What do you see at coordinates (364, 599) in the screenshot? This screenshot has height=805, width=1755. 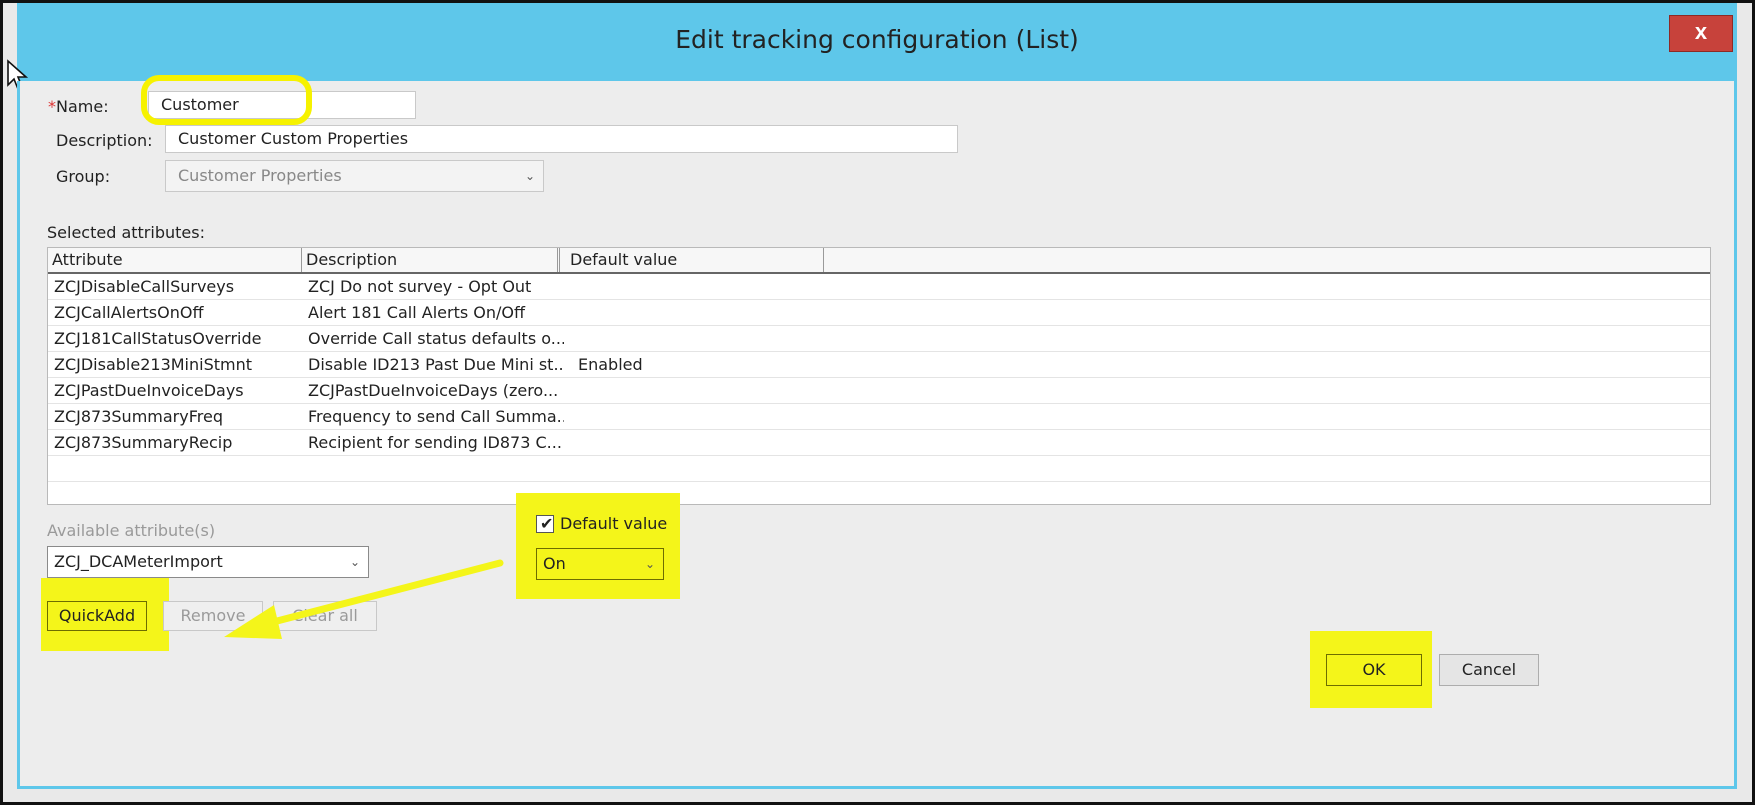 I see `annotation-arrow-icon` at bounding box center [364, 599].